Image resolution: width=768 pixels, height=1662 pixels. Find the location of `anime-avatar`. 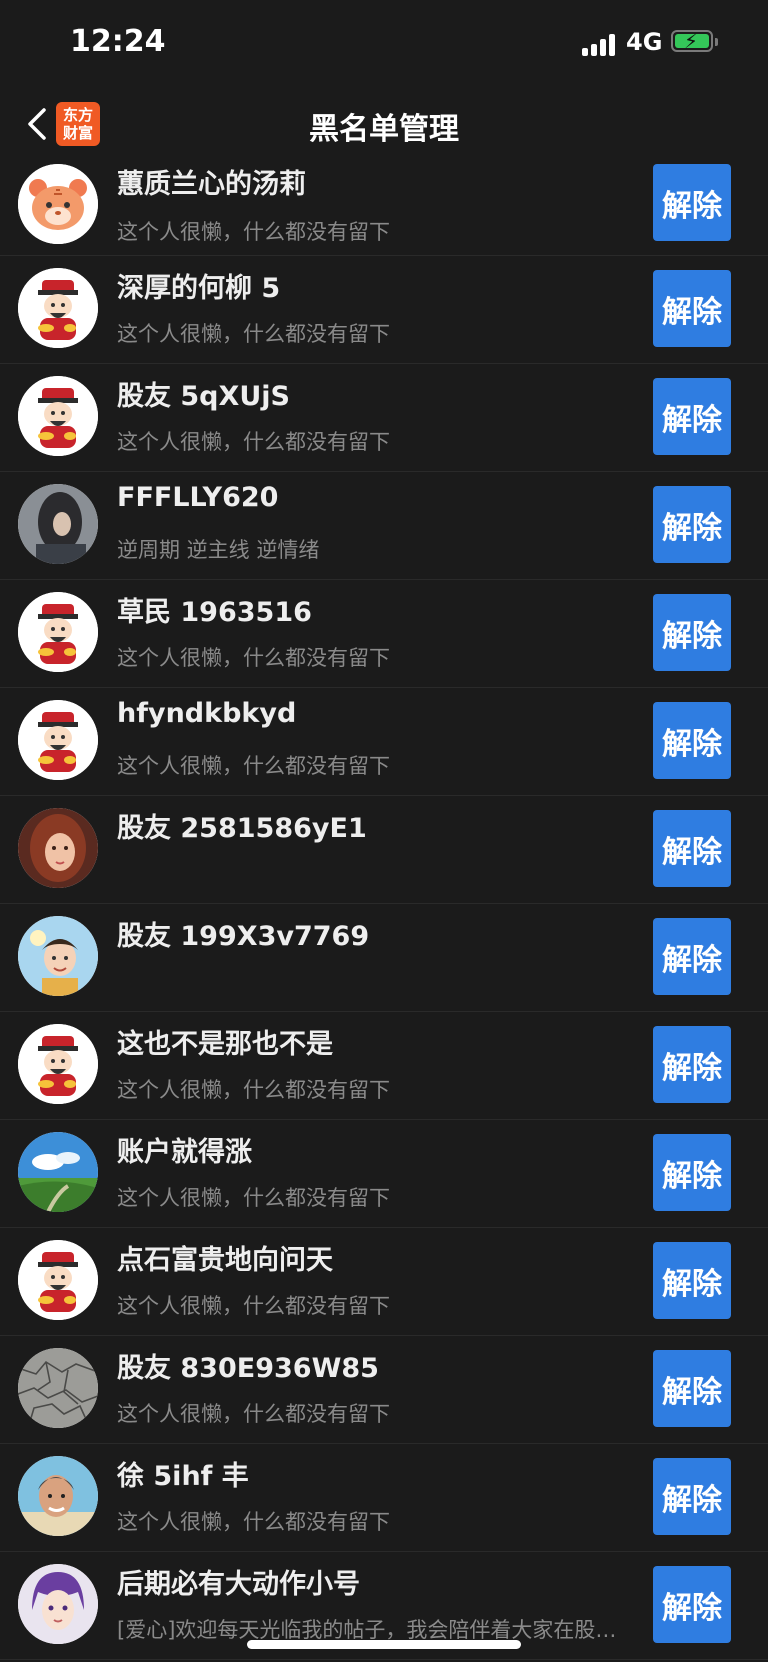

anime-avatar is located at coordinates (58, 1604).